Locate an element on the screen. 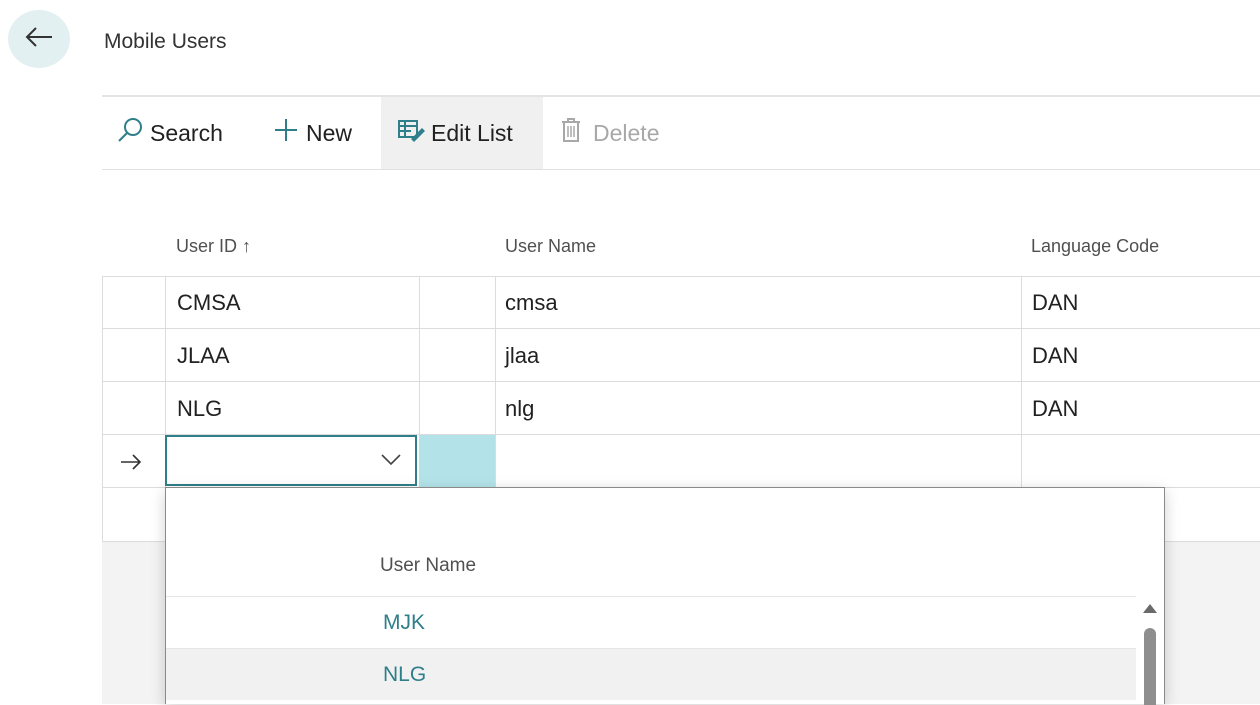 Image resolution: width=1260 pixels, height=705 pixels. search-icon is located at coordinates (130, 133).